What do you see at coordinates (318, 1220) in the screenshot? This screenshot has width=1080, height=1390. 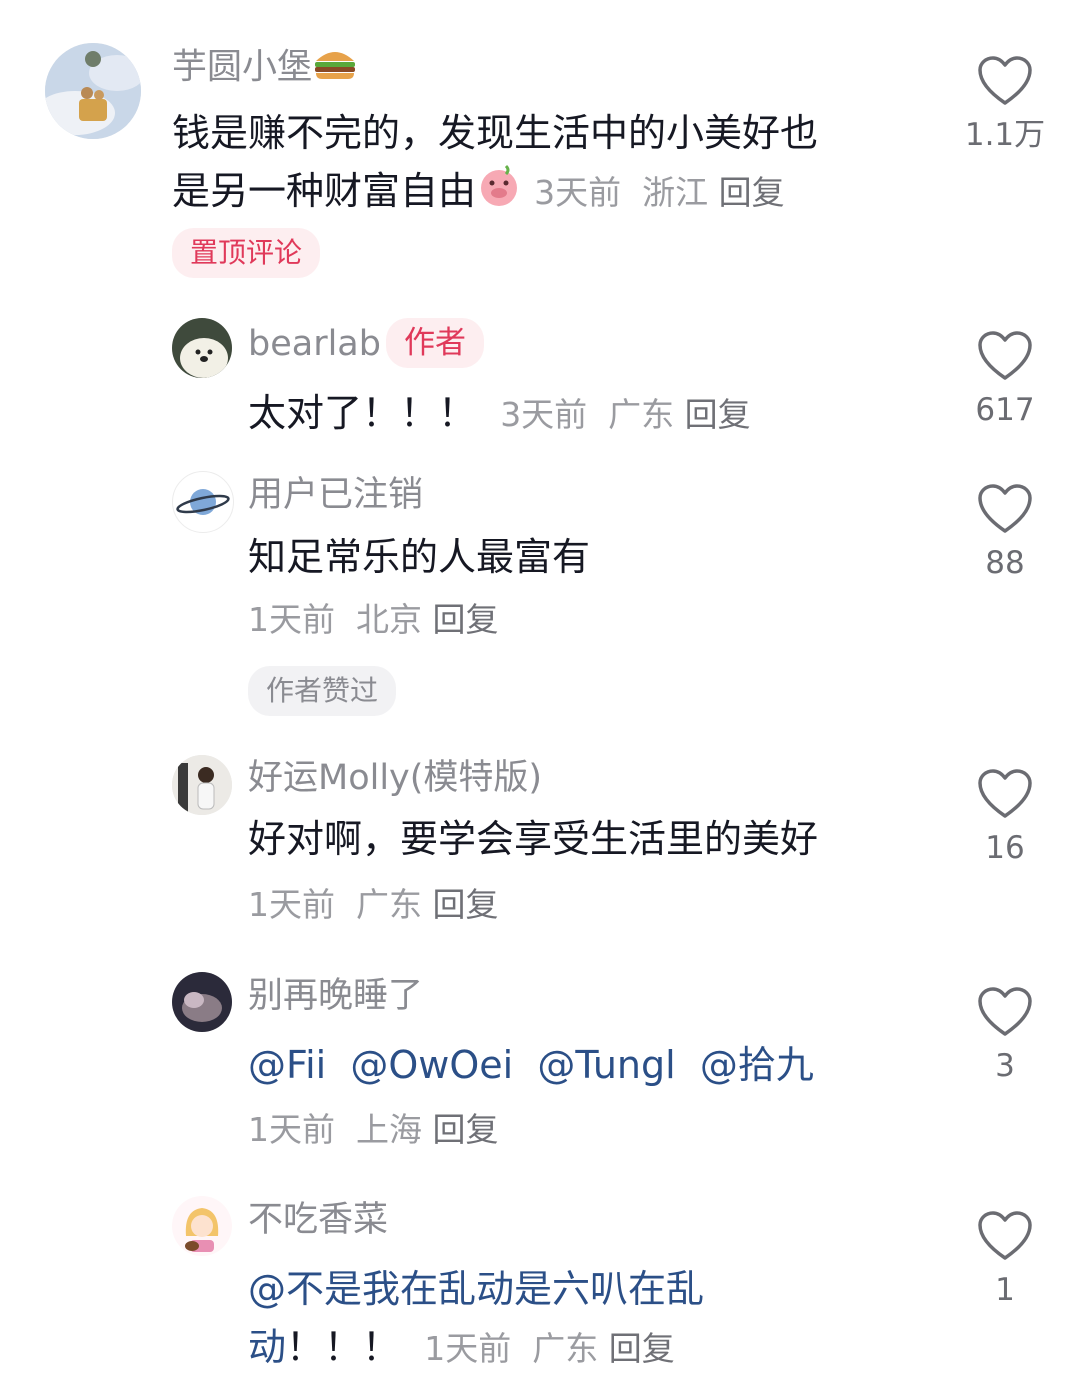 I see `username: 不吃香菜` at bounding box center [318, 1220].